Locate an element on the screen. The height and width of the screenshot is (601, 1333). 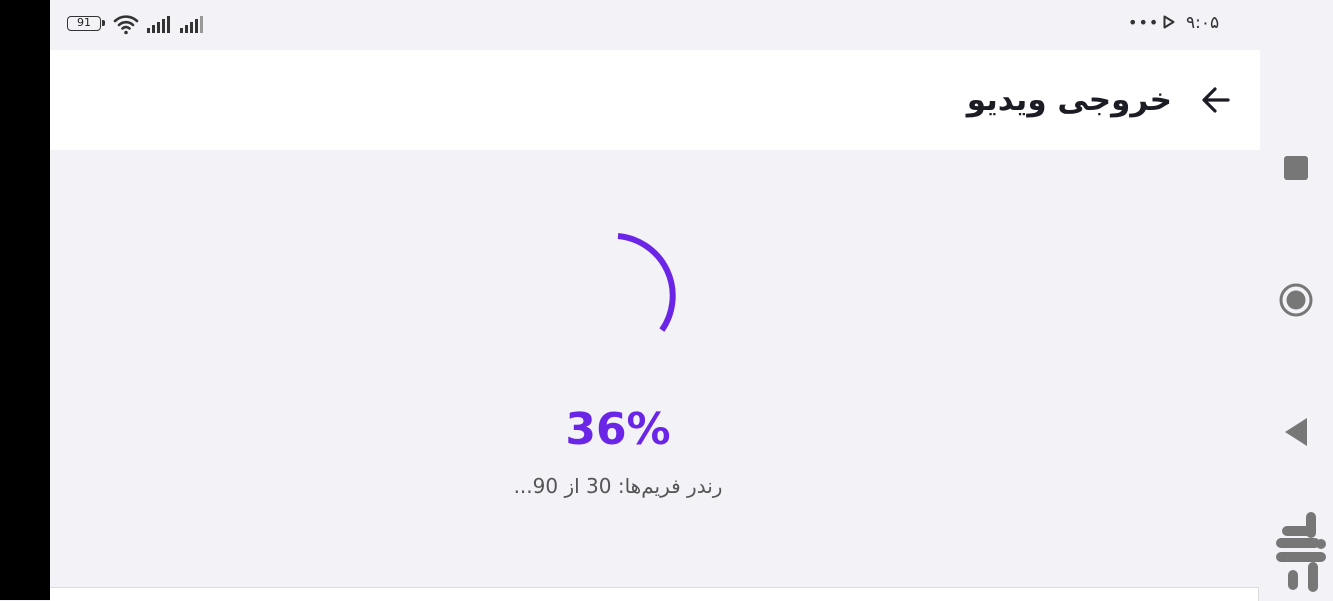
home-circle-icon is located at coordinates (1296, 300).